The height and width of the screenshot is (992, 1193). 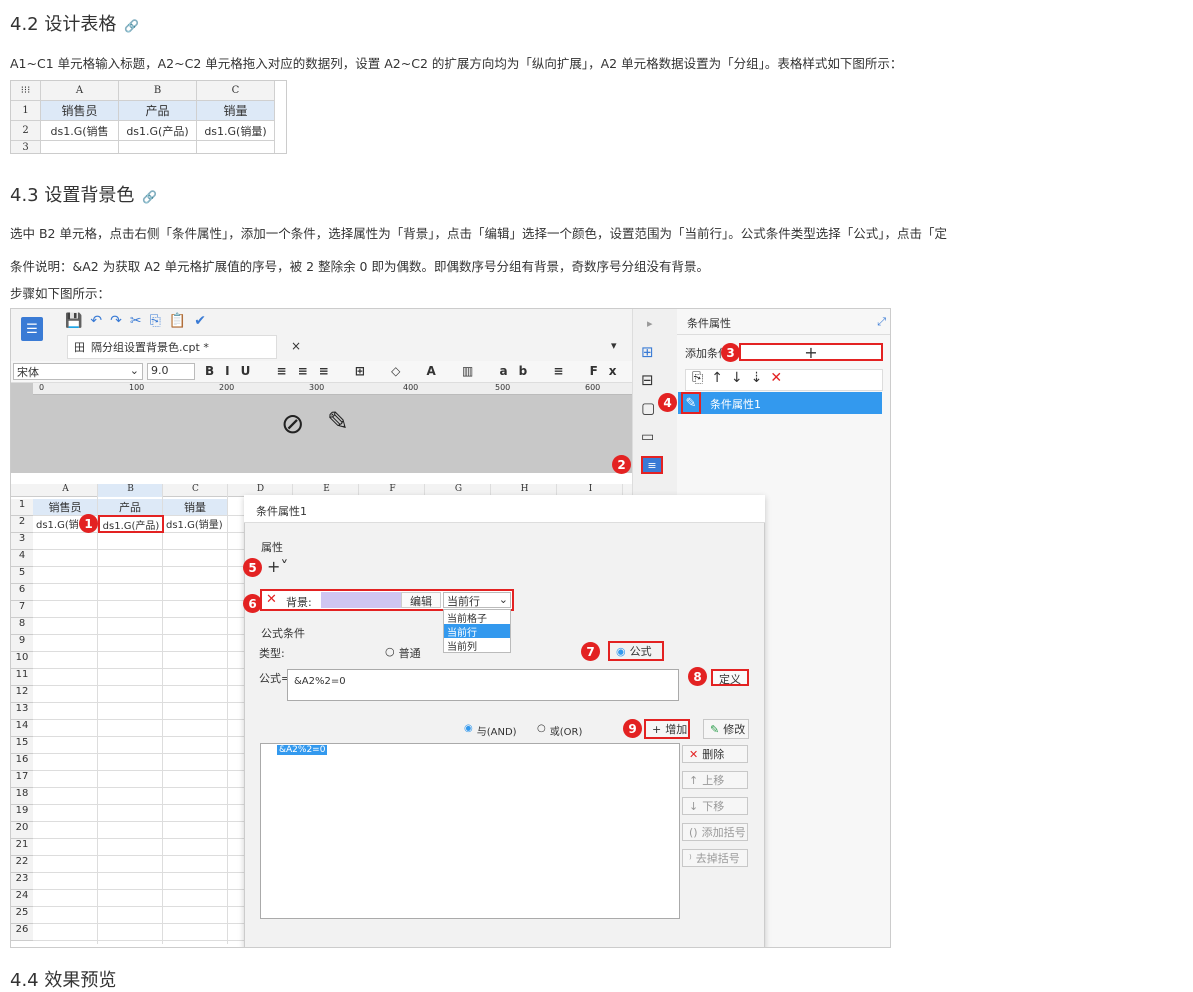 What do you see at coordinates (22, 881) in the screenshot?
I see `row-header: 23` at bounding box center [22, 881].